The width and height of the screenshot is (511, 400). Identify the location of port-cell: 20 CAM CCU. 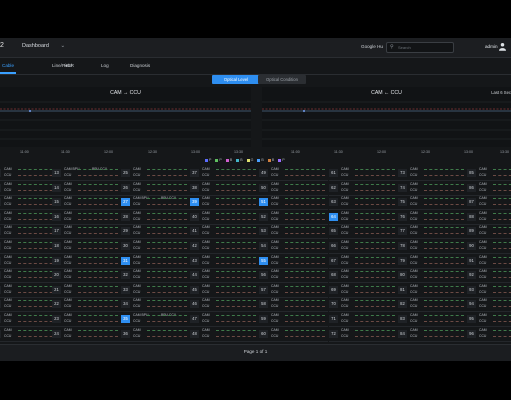
(86, 276).